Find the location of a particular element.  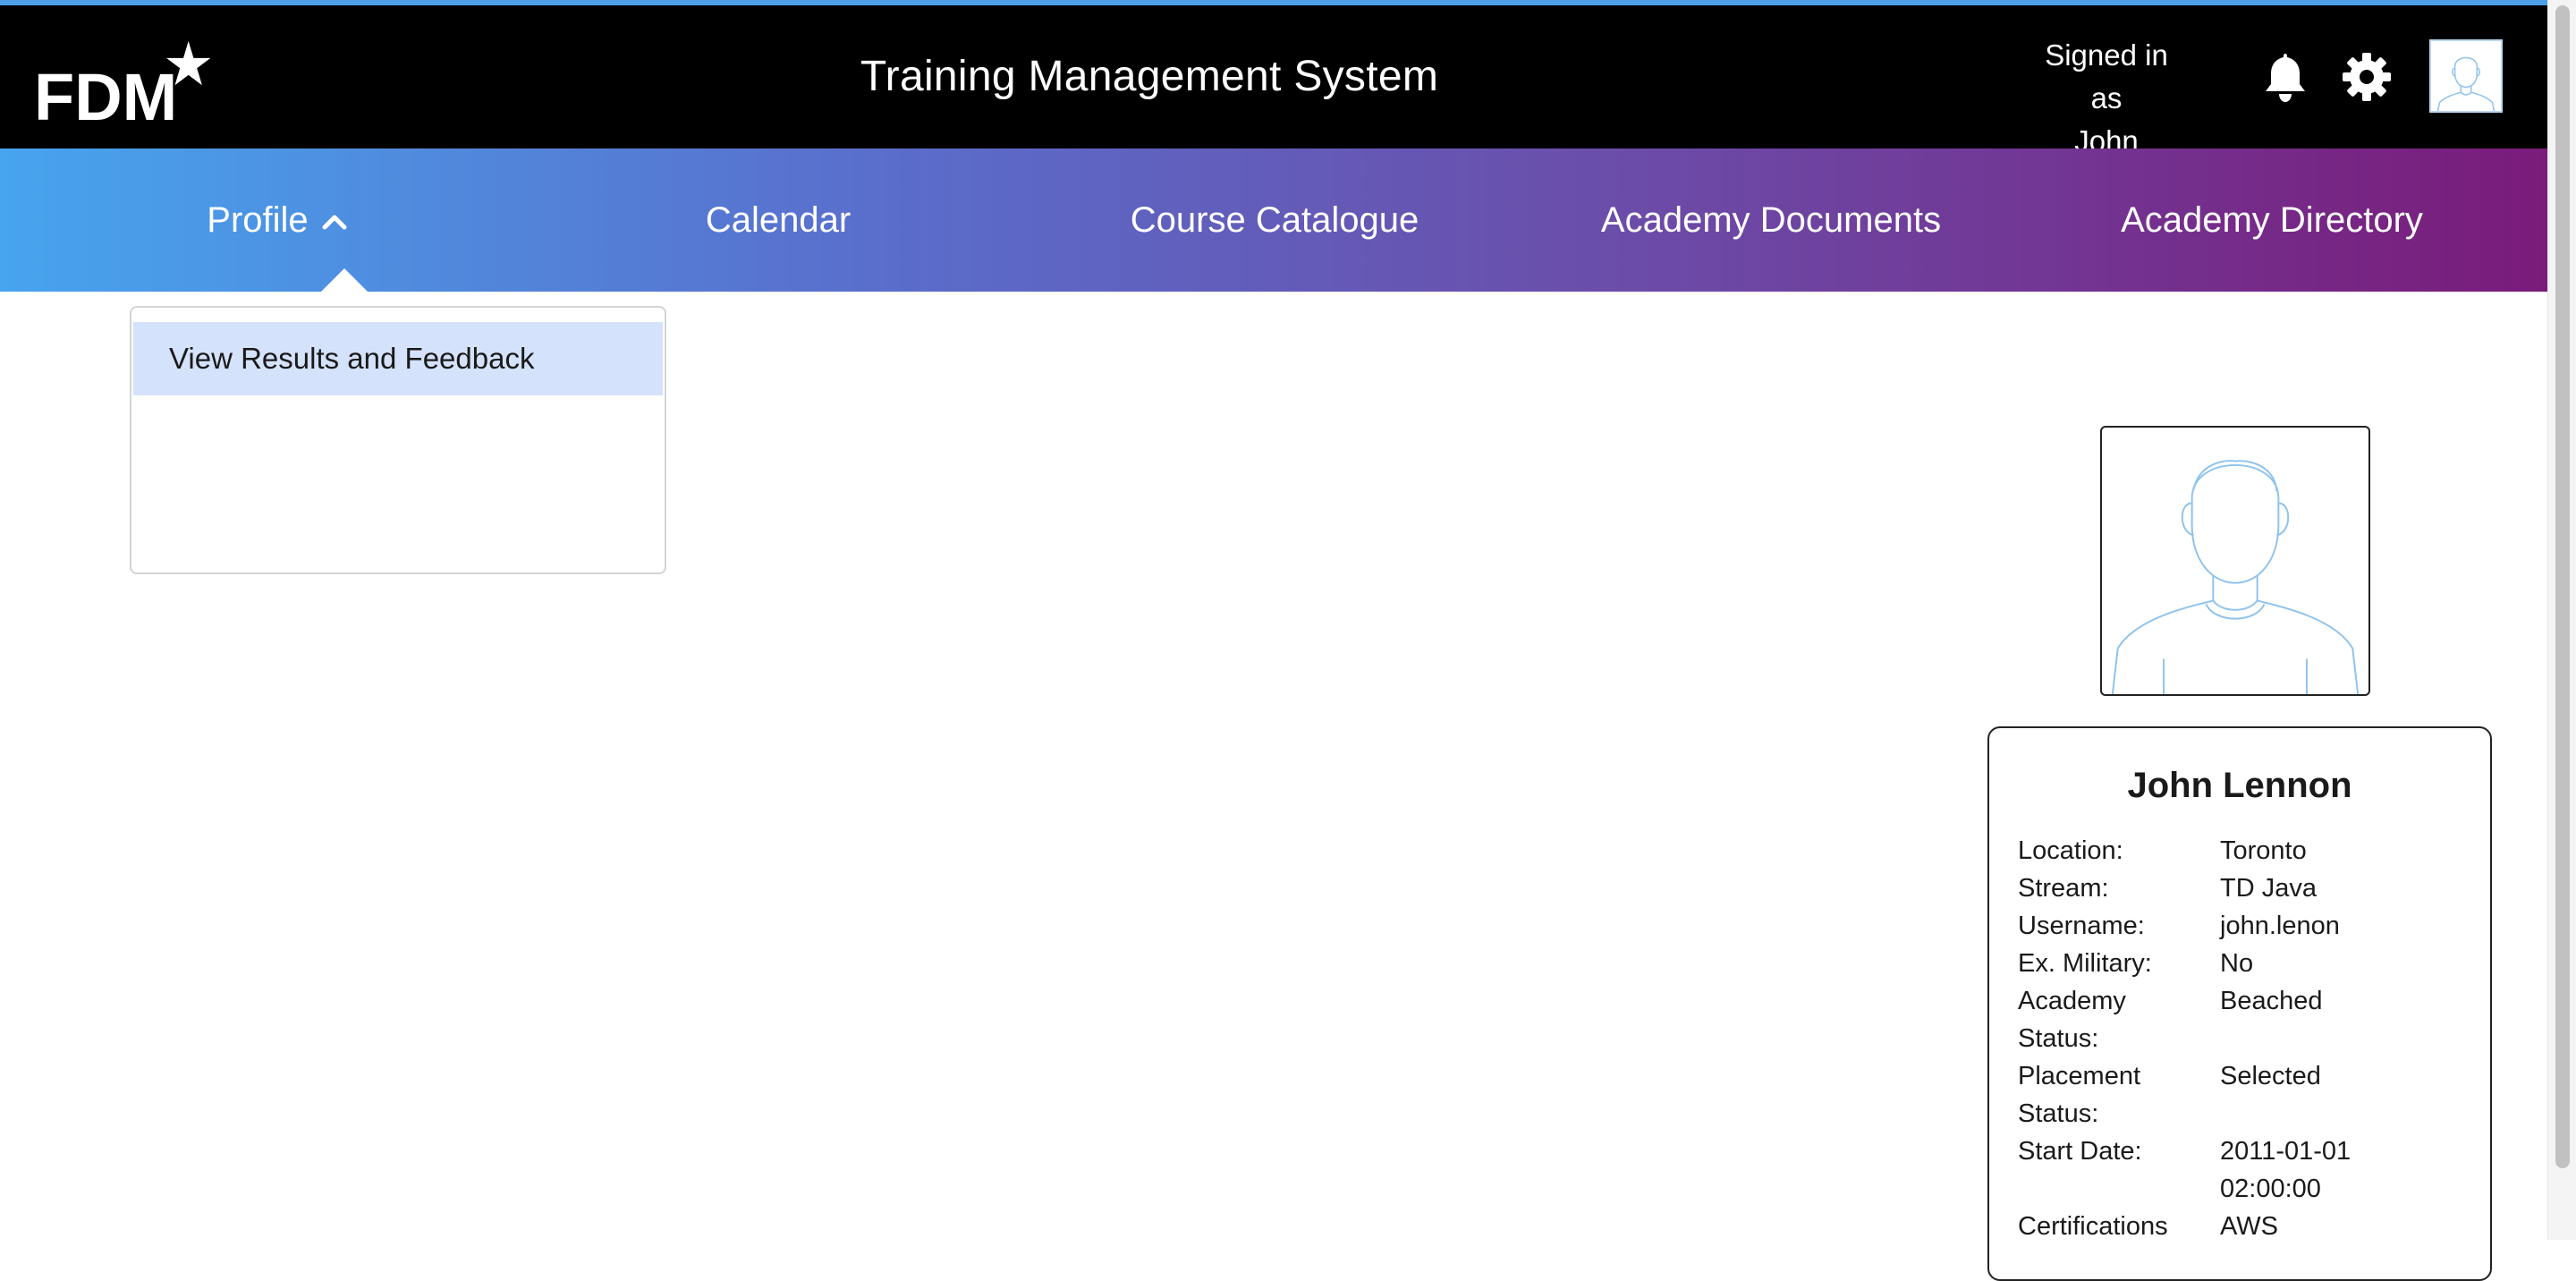

signed-in-label: Signed in as John is located at coordinates (2106, 98).